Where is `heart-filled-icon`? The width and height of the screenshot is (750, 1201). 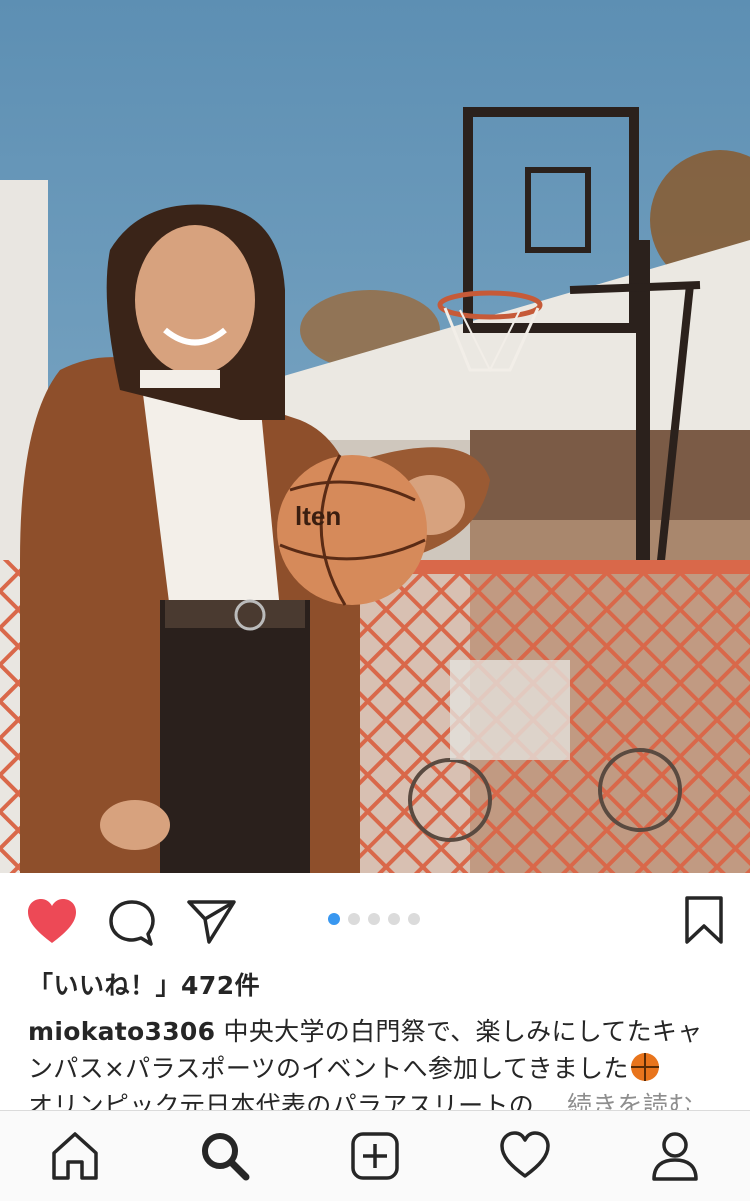 heart-filled-icon is located at coordinates (52, 922).